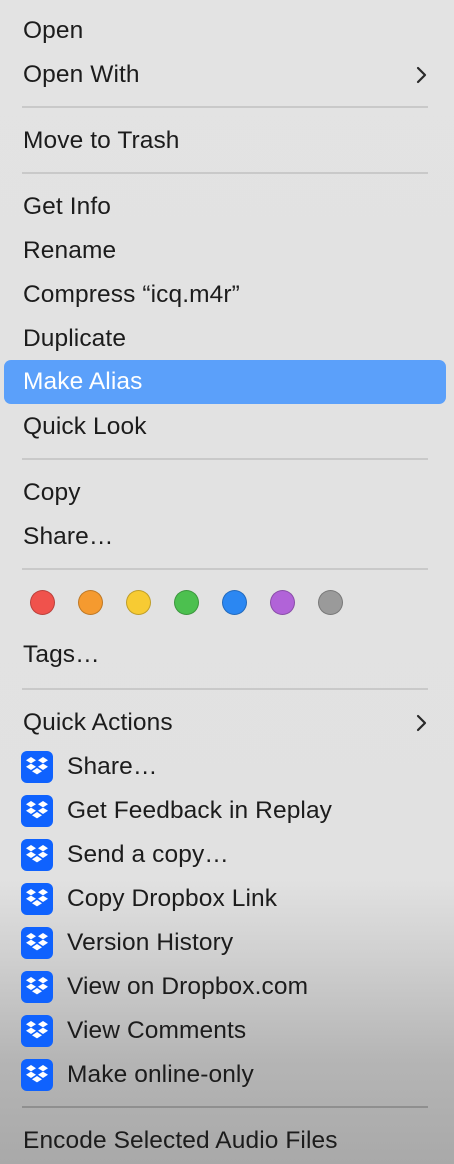  Describe the element at coordinates (188, 986) in the screenshot. I see `menu-item-label: View on Dropbox.com` at that location.